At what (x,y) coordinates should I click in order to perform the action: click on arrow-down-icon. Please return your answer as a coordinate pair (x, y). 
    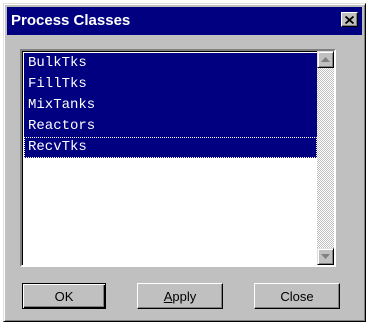
    Looking at the image, I should click on (325, 256).